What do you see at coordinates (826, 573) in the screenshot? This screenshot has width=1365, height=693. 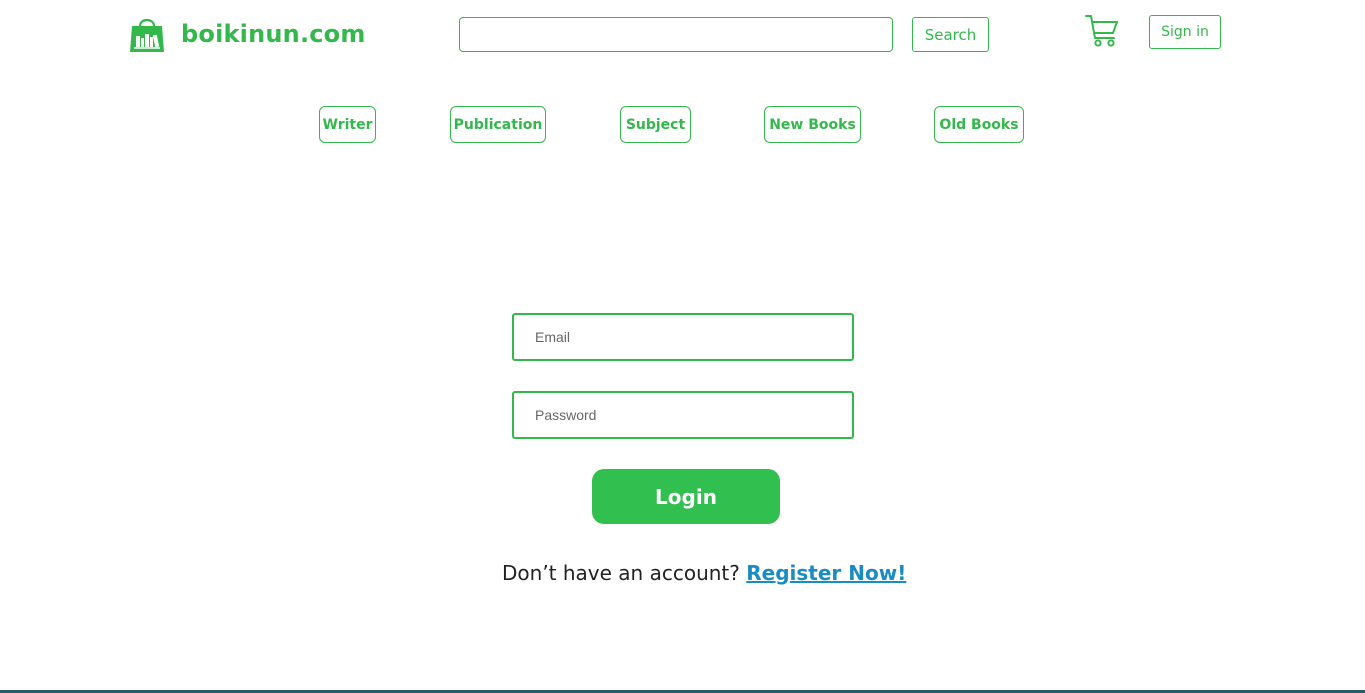 I see `register-now-link: Register Now!` at bounding box center [826, 573].